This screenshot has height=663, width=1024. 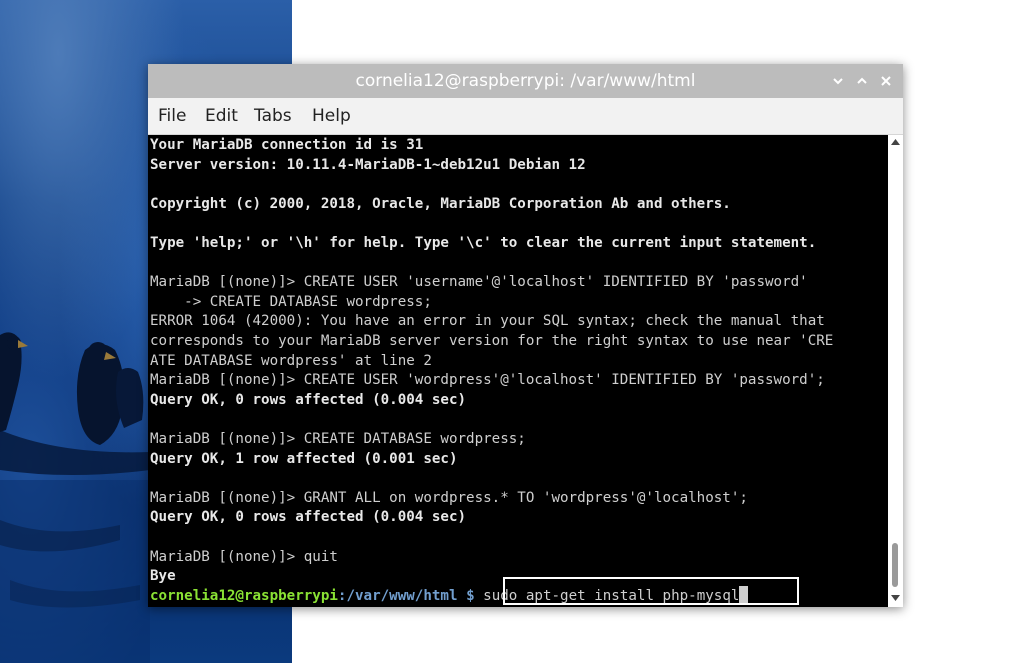 What do you see at coordinates (287, 145) in the screenshot?
I see `terminal-line: Your MariaDB connection id is 31` at bounding box center [287, 145].